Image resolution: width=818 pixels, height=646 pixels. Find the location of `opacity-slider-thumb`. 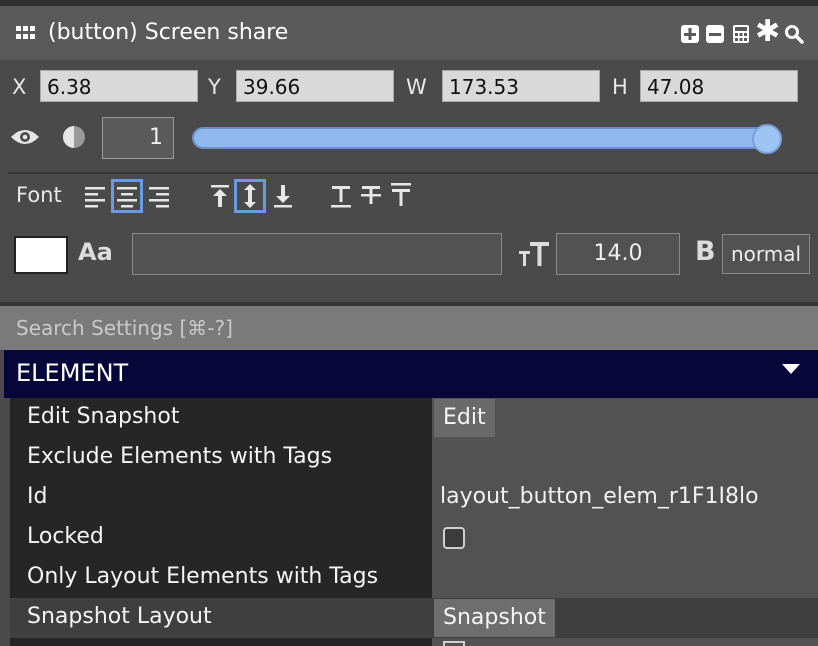

opacity-slider-thumb is located at coordinates (767, 139).